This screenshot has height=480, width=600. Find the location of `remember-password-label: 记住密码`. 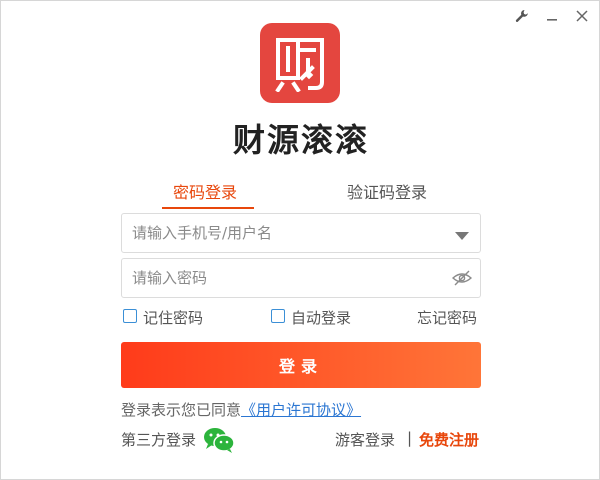

remember-password-label: 记住密码 is located at coordinates (173, 317).